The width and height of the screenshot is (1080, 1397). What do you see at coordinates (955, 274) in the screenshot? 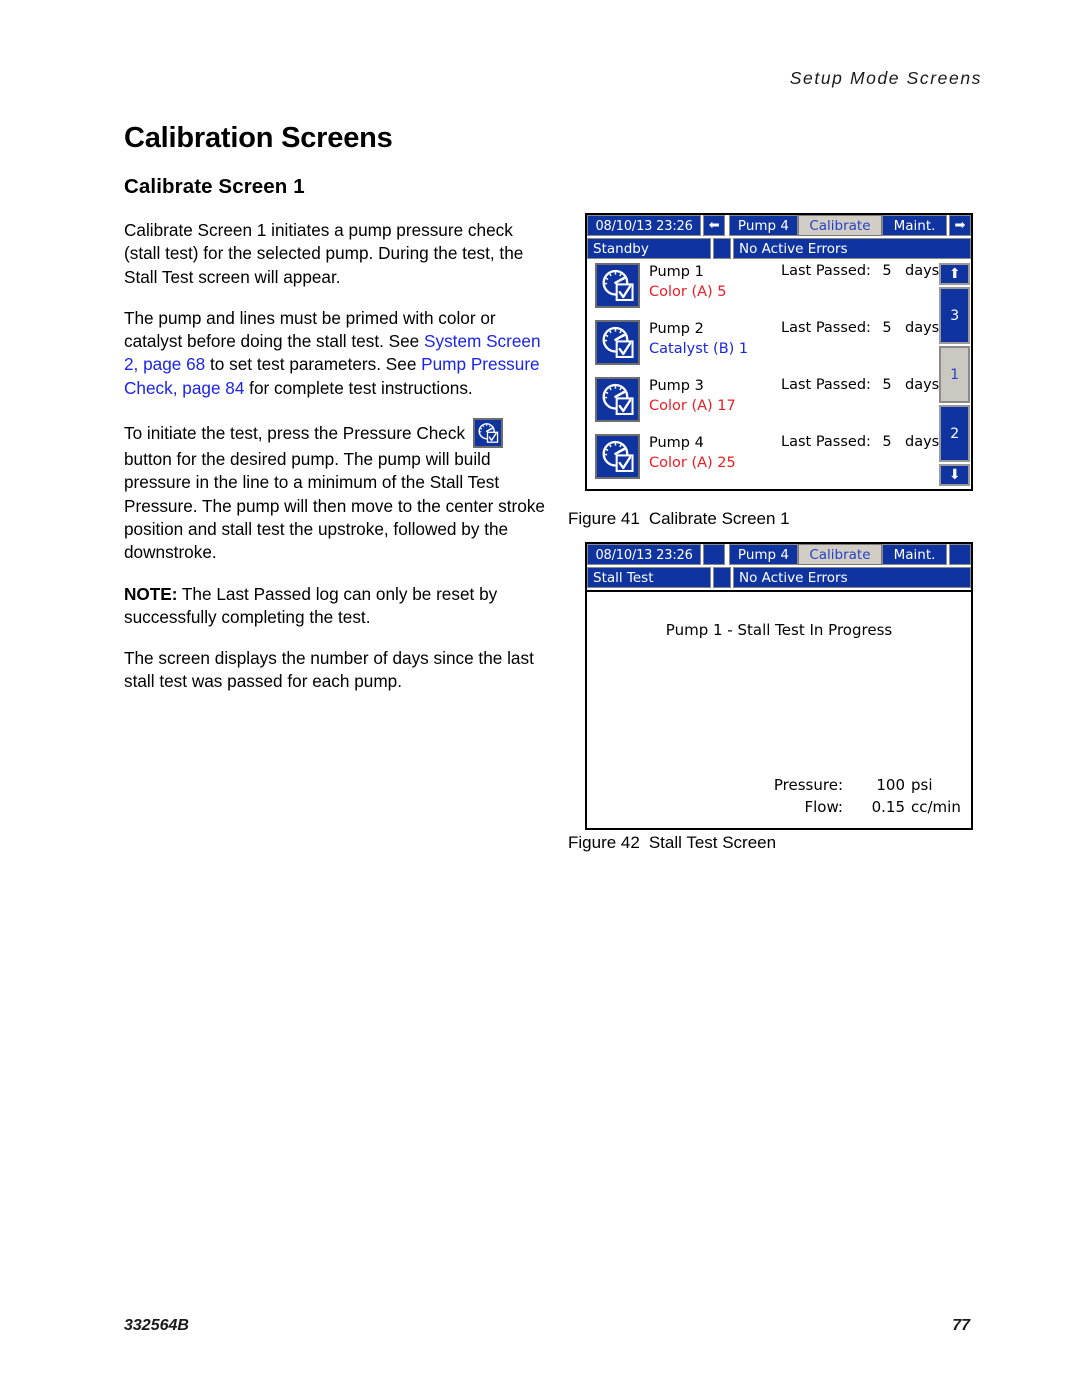
I see `up-arrow-icon: ⬆` at bounding box center [955, 274].